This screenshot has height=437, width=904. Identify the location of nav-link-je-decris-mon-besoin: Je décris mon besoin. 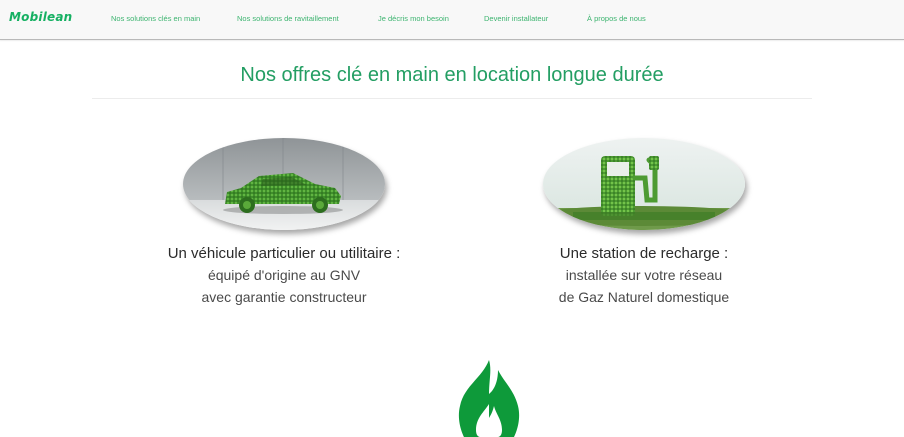
(413, 18).